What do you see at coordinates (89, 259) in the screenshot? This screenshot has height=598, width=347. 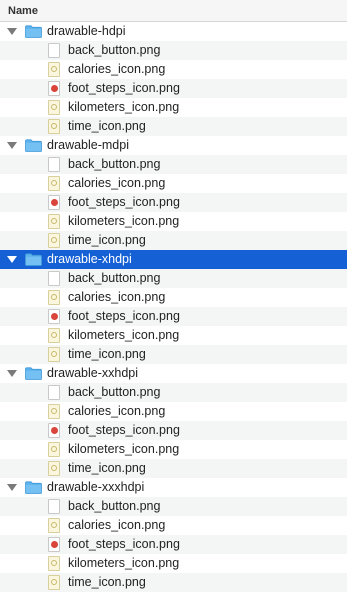 I see `folder-name: drawable-xhdpi` at bounding box center [89, 259].